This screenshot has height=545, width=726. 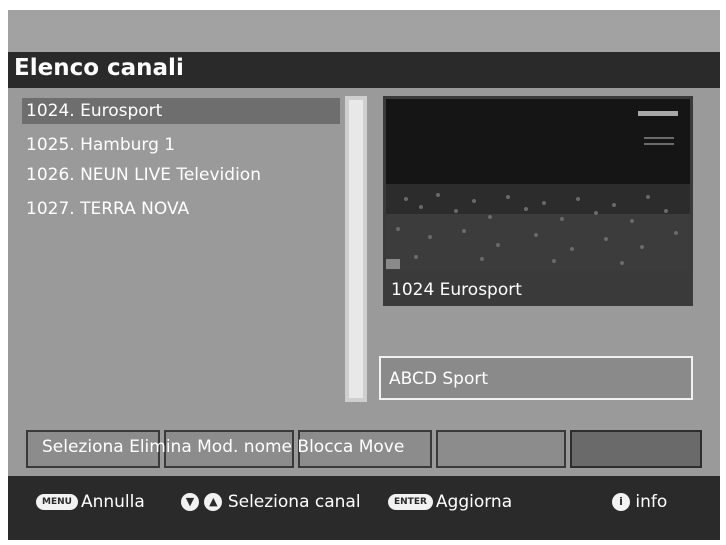 I want to click on enter-hint: ENTER Aggiorna, so click(x=450, y=502).